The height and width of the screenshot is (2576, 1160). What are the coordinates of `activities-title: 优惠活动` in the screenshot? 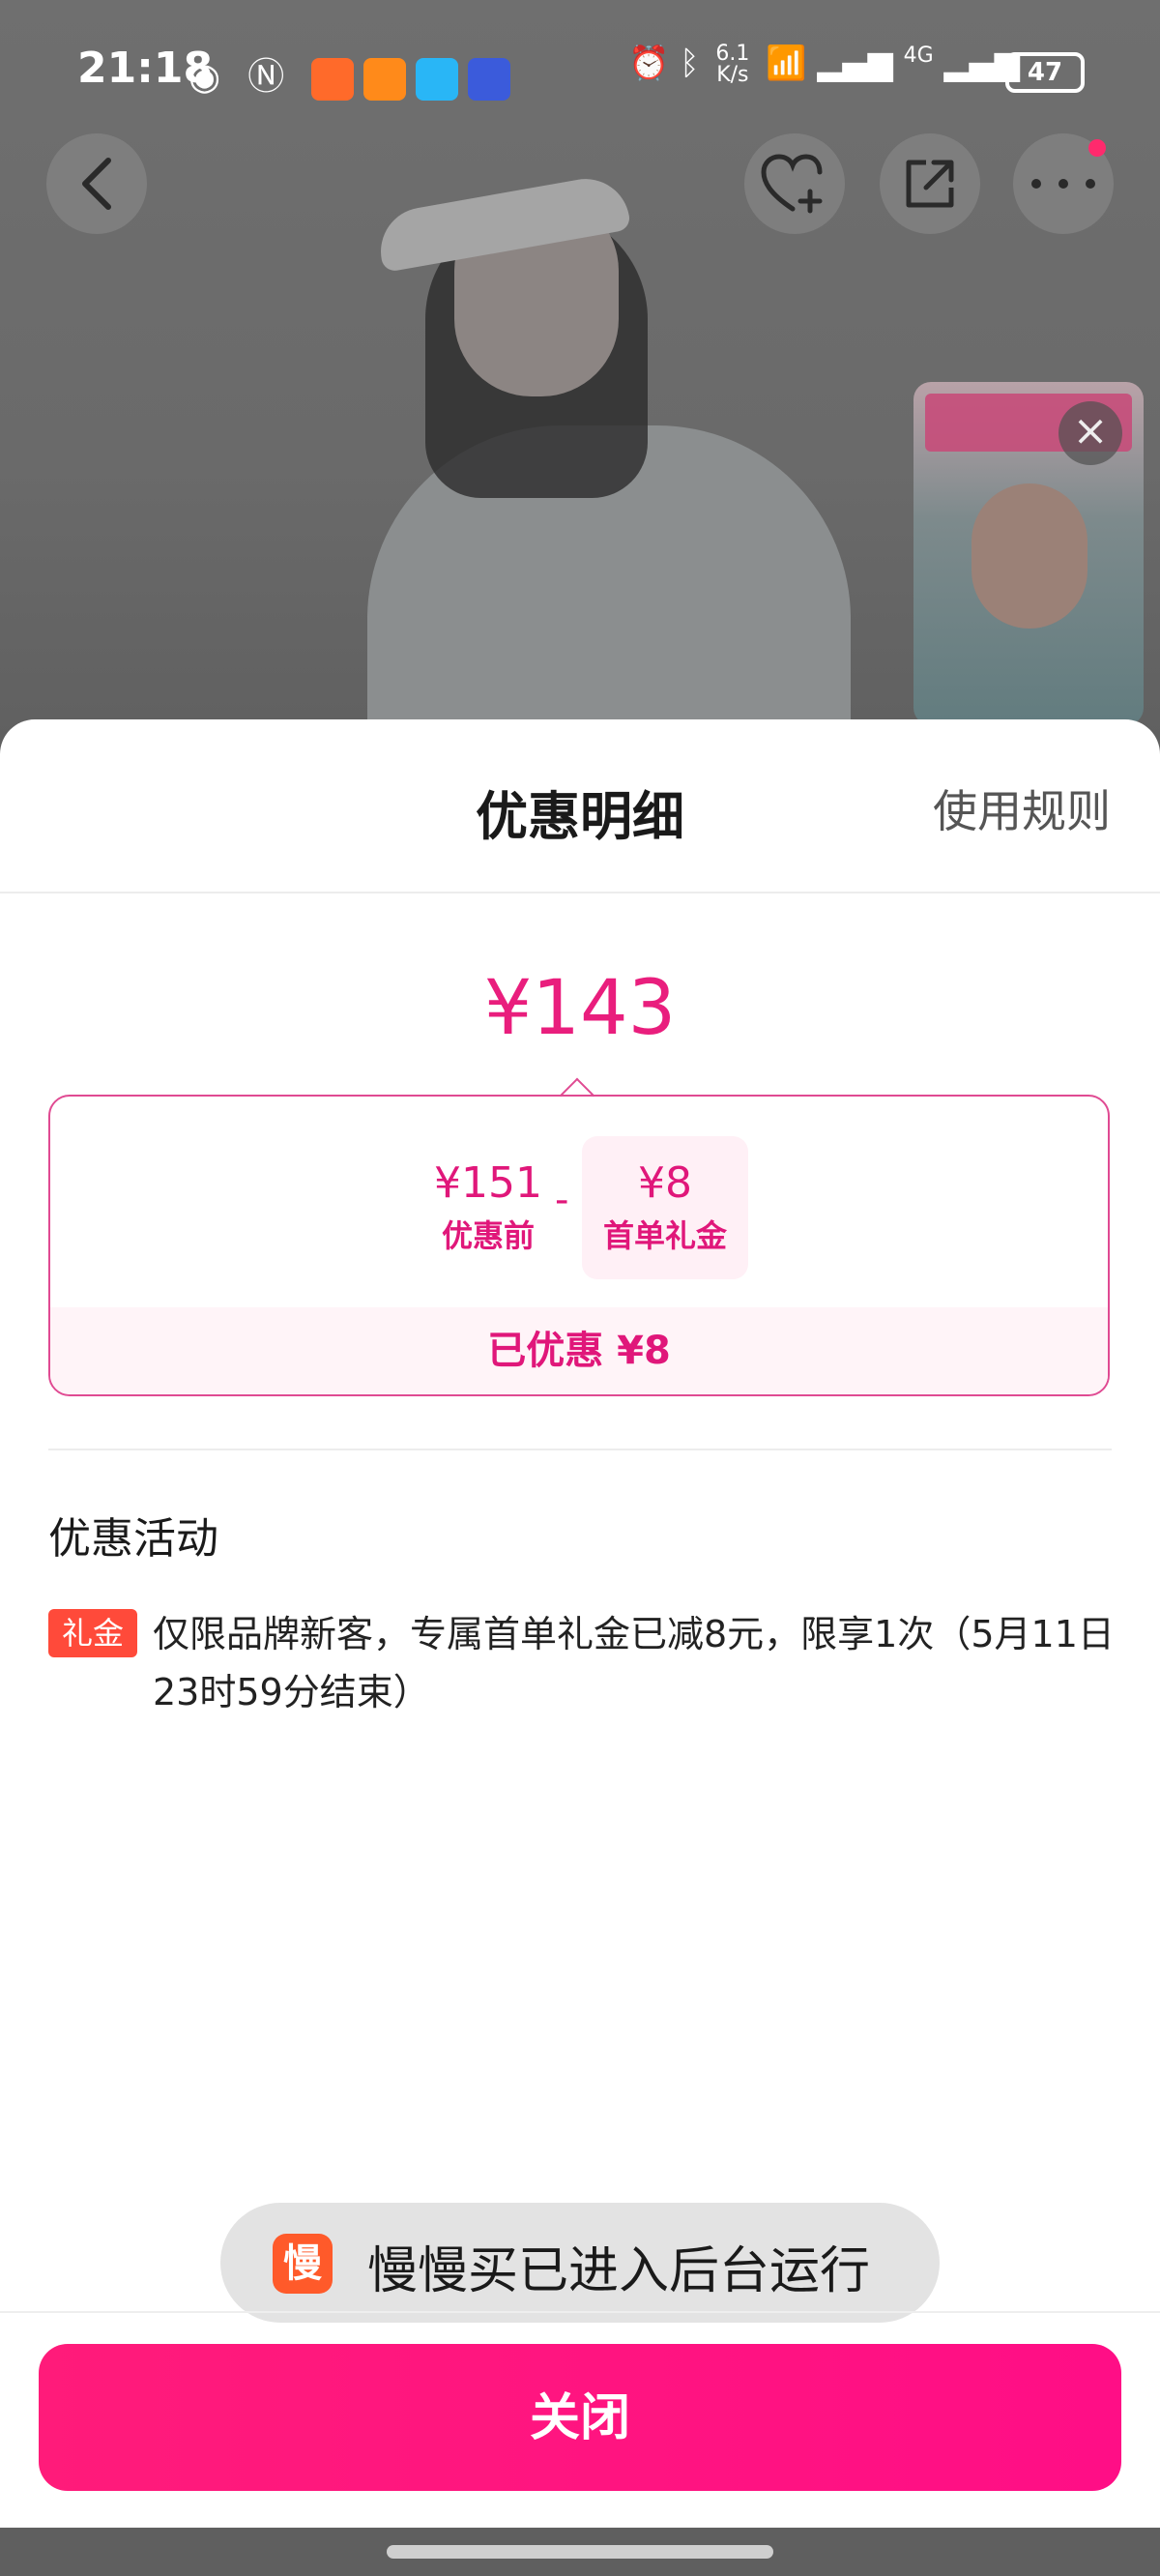 It's located at (133, 1539).